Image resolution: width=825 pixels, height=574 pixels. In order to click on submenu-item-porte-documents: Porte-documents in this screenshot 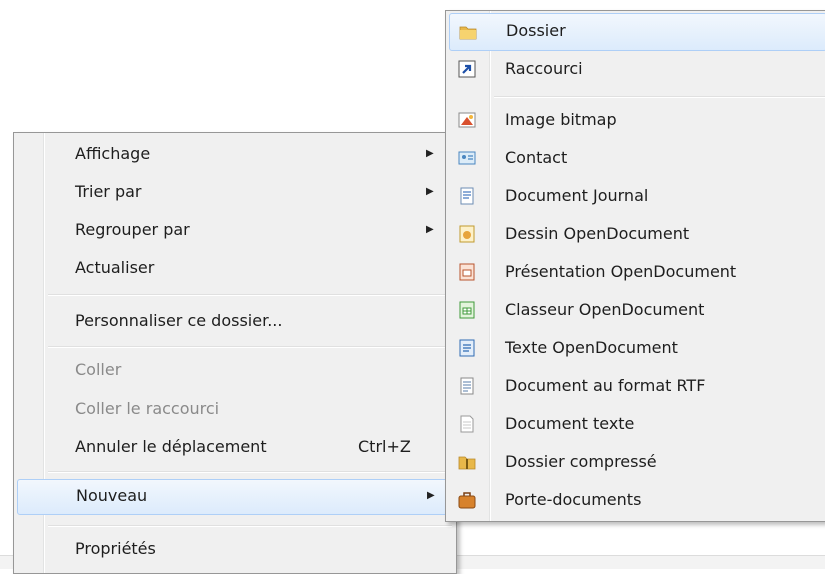, I will do `click(637, 500)`.